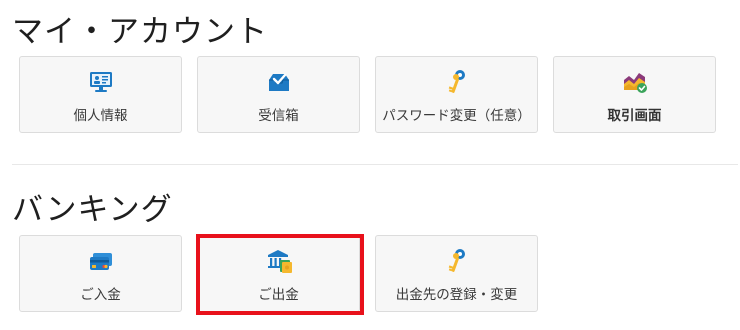 This screenshot has width=740, height=330. What do you see at coordinates (456, 116) in the screenshot?
I see `tile-label: パスワード変更（任意）` at bounding box center [456, 116].